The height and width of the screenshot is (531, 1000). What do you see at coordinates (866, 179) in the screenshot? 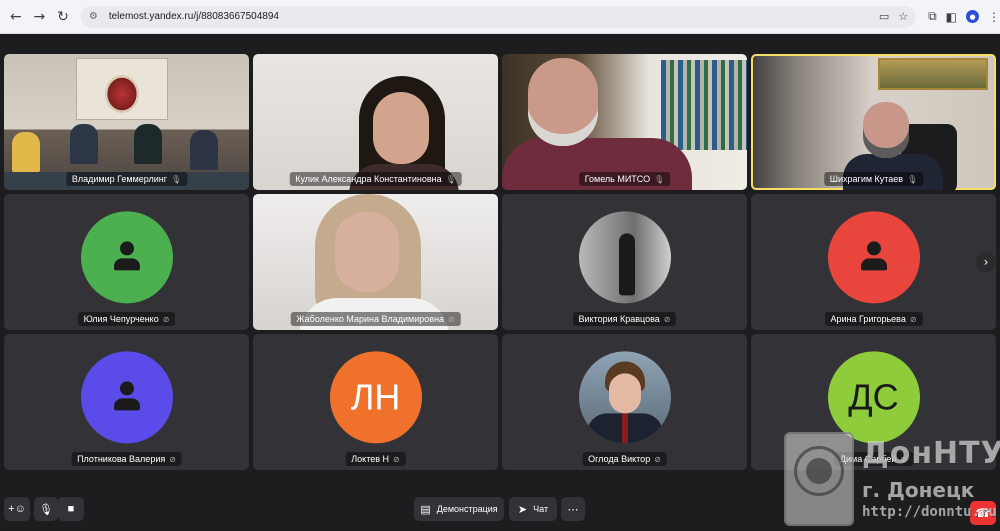
I see `participant-name: Шихрагим Кутаев` at bounding box center [866, 179].